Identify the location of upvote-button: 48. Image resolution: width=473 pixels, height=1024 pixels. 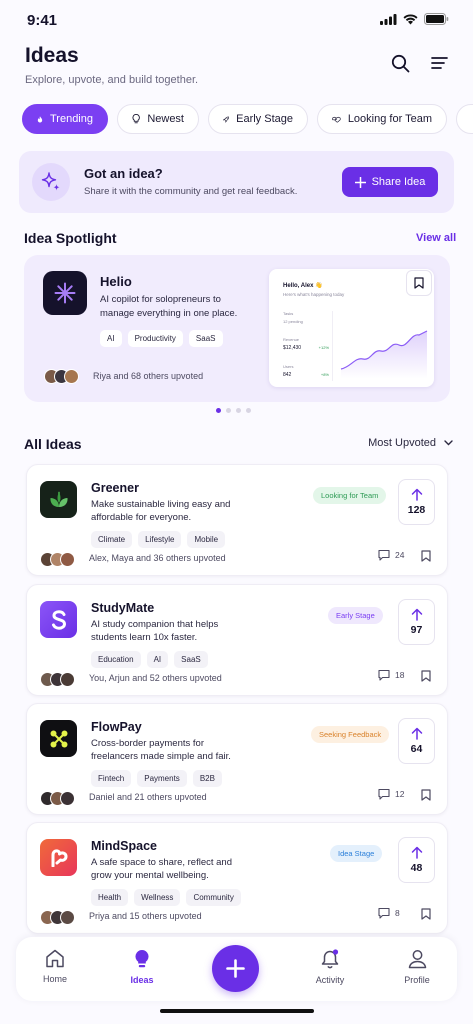
(416, 860).